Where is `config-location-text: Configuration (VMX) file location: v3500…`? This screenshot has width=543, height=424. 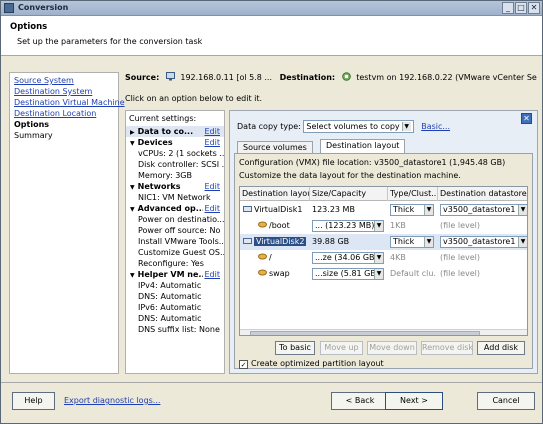
config-location-text: Configuration (VMX) file location: v3500… is located at coordinates (372, 162).